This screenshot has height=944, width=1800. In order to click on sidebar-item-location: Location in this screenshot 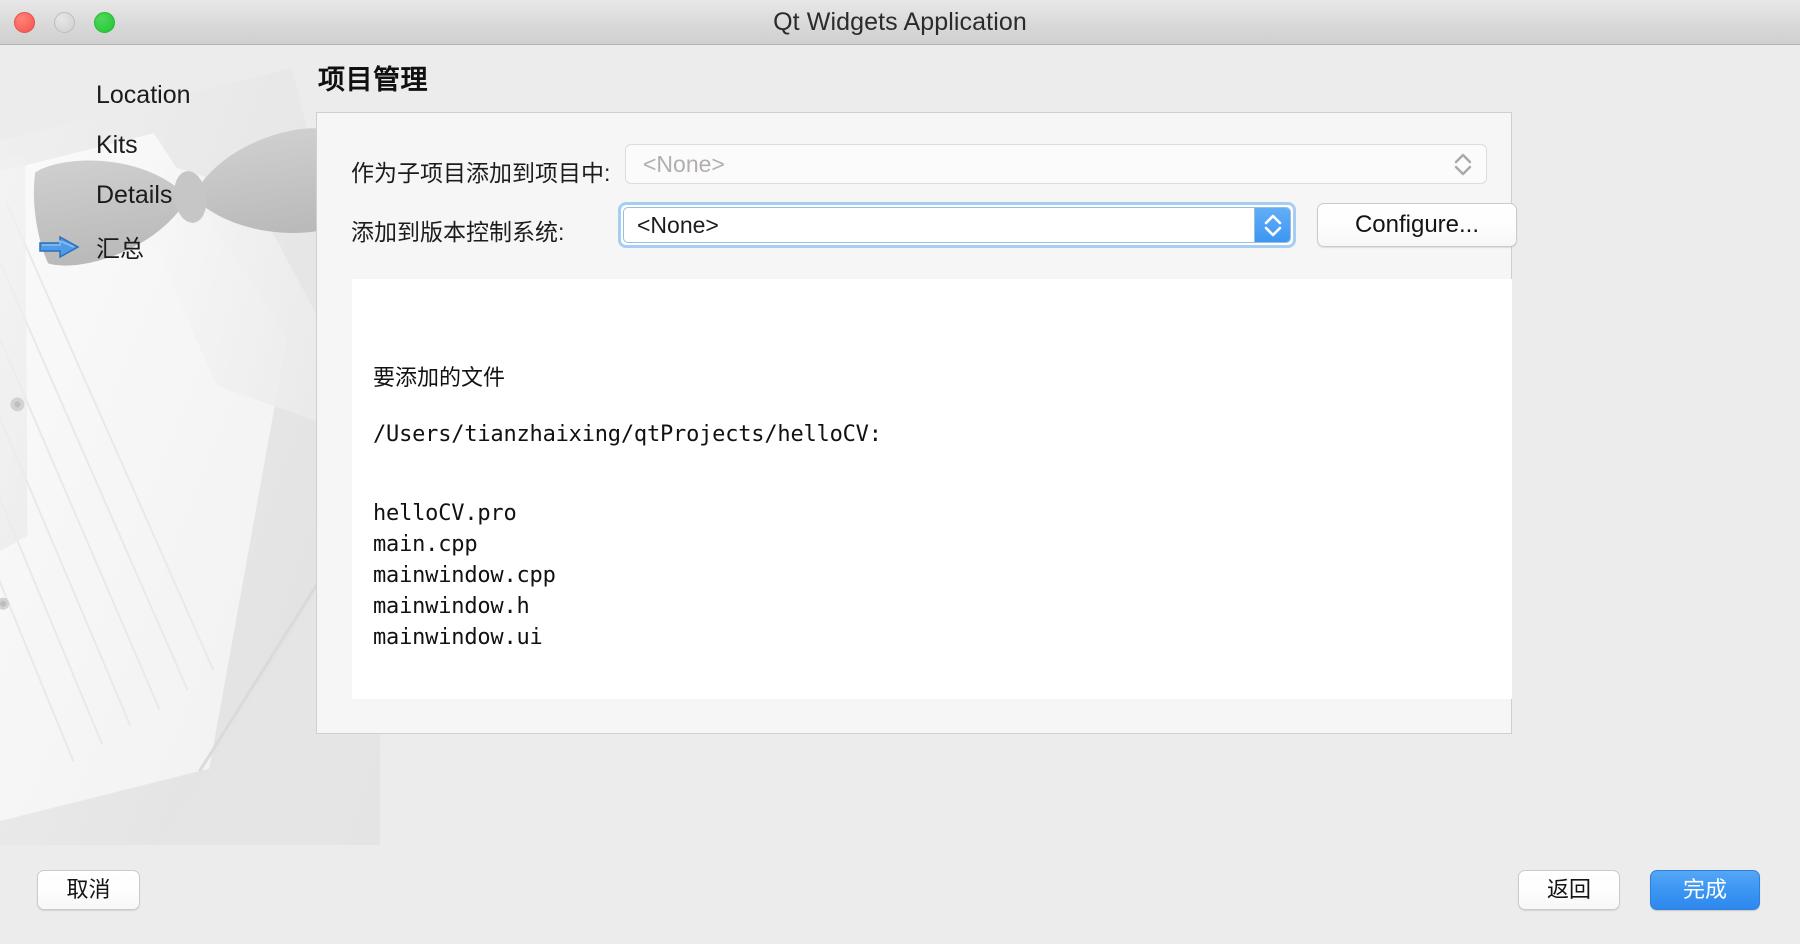, I will do `click(143, 95)`.